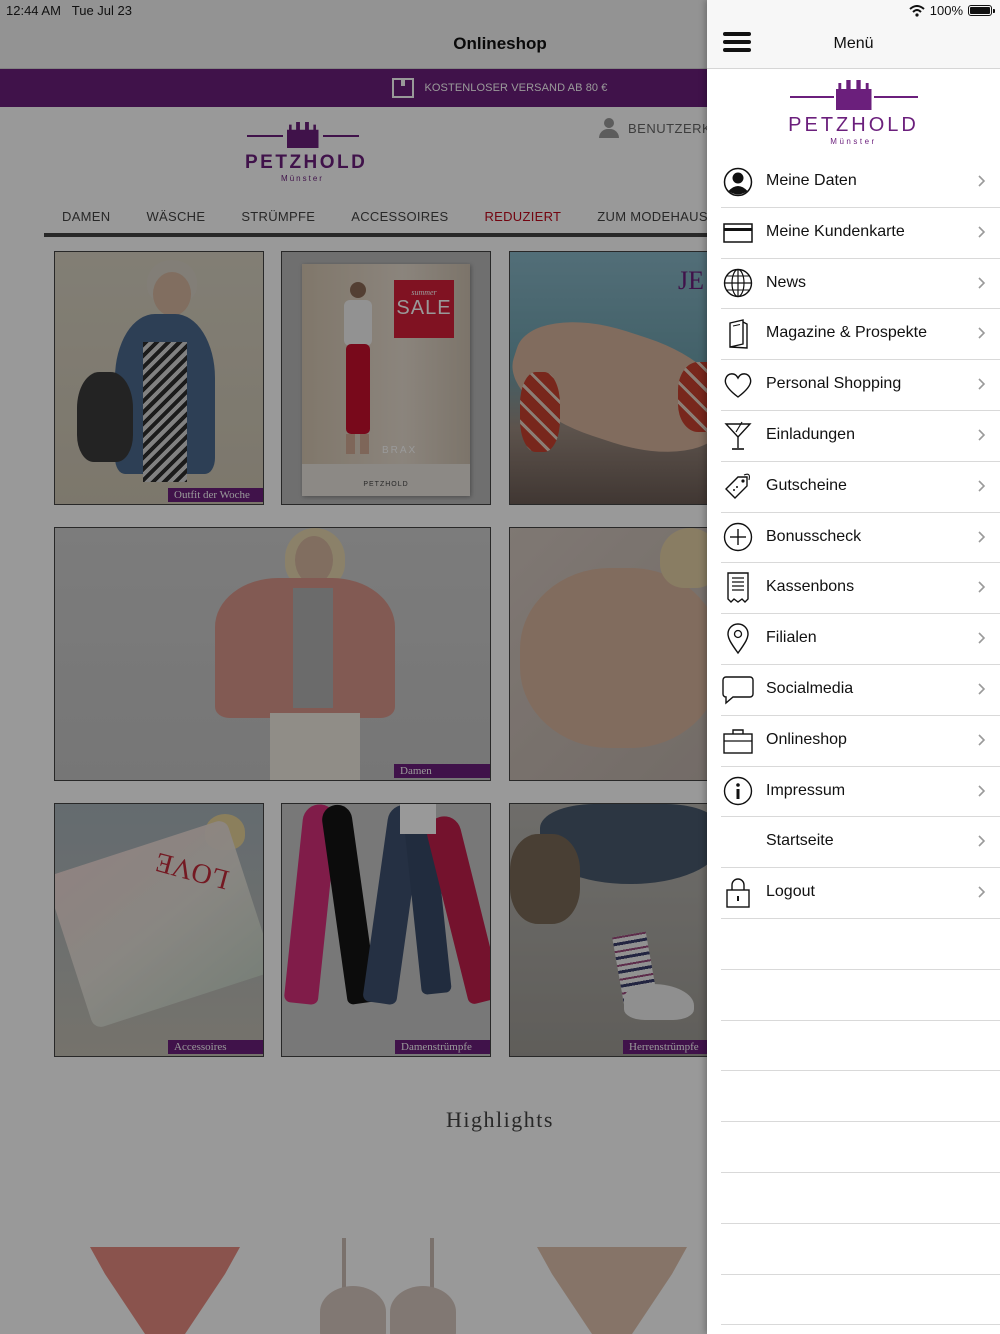  What do you see at coordinates (102, 10) in the screenshot?
I see `status-date: Tue Jul 23` at bounding box center [102, 10].